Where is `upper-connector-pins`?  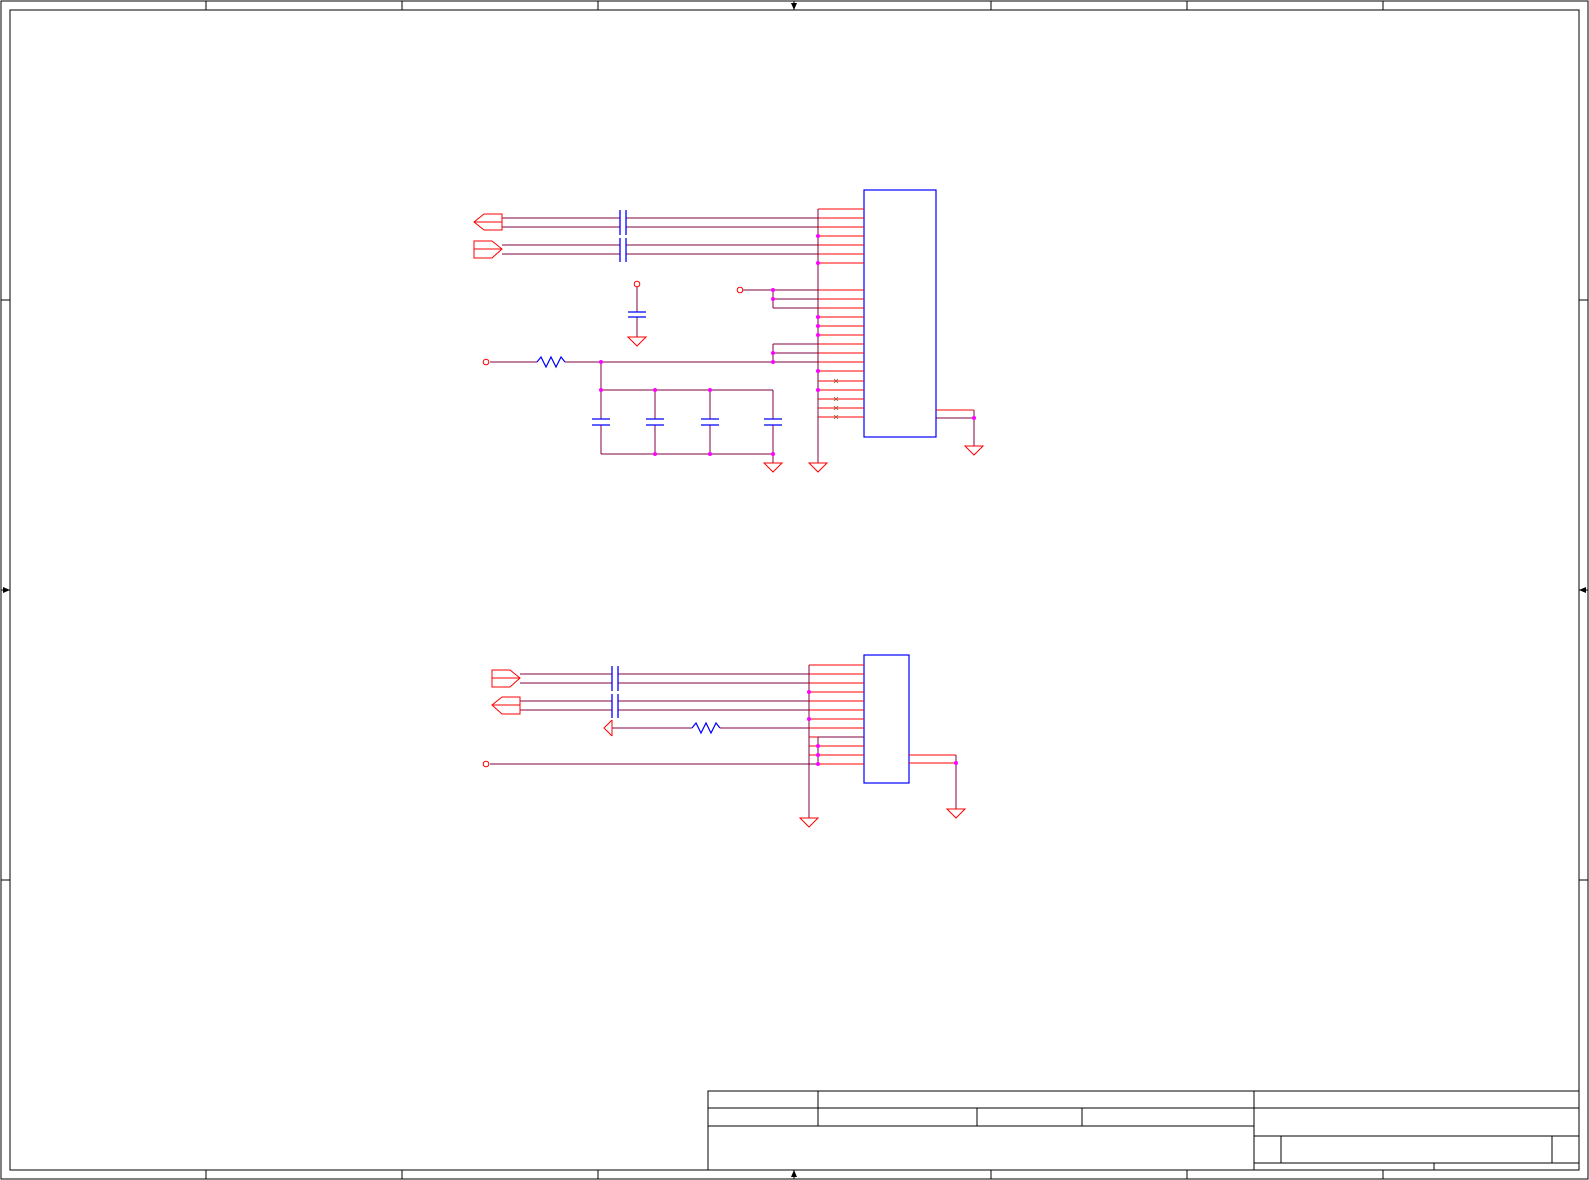 upper-connector-pins is located at coordinates (896, 313).